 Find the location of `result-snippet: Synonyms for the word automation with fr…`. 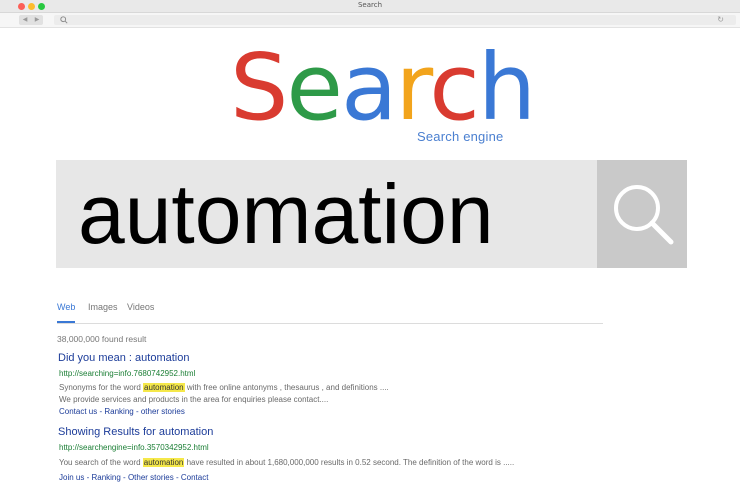

result-snippet: Synonyms for the word automation with fr… is located at coordinates (224, 388).